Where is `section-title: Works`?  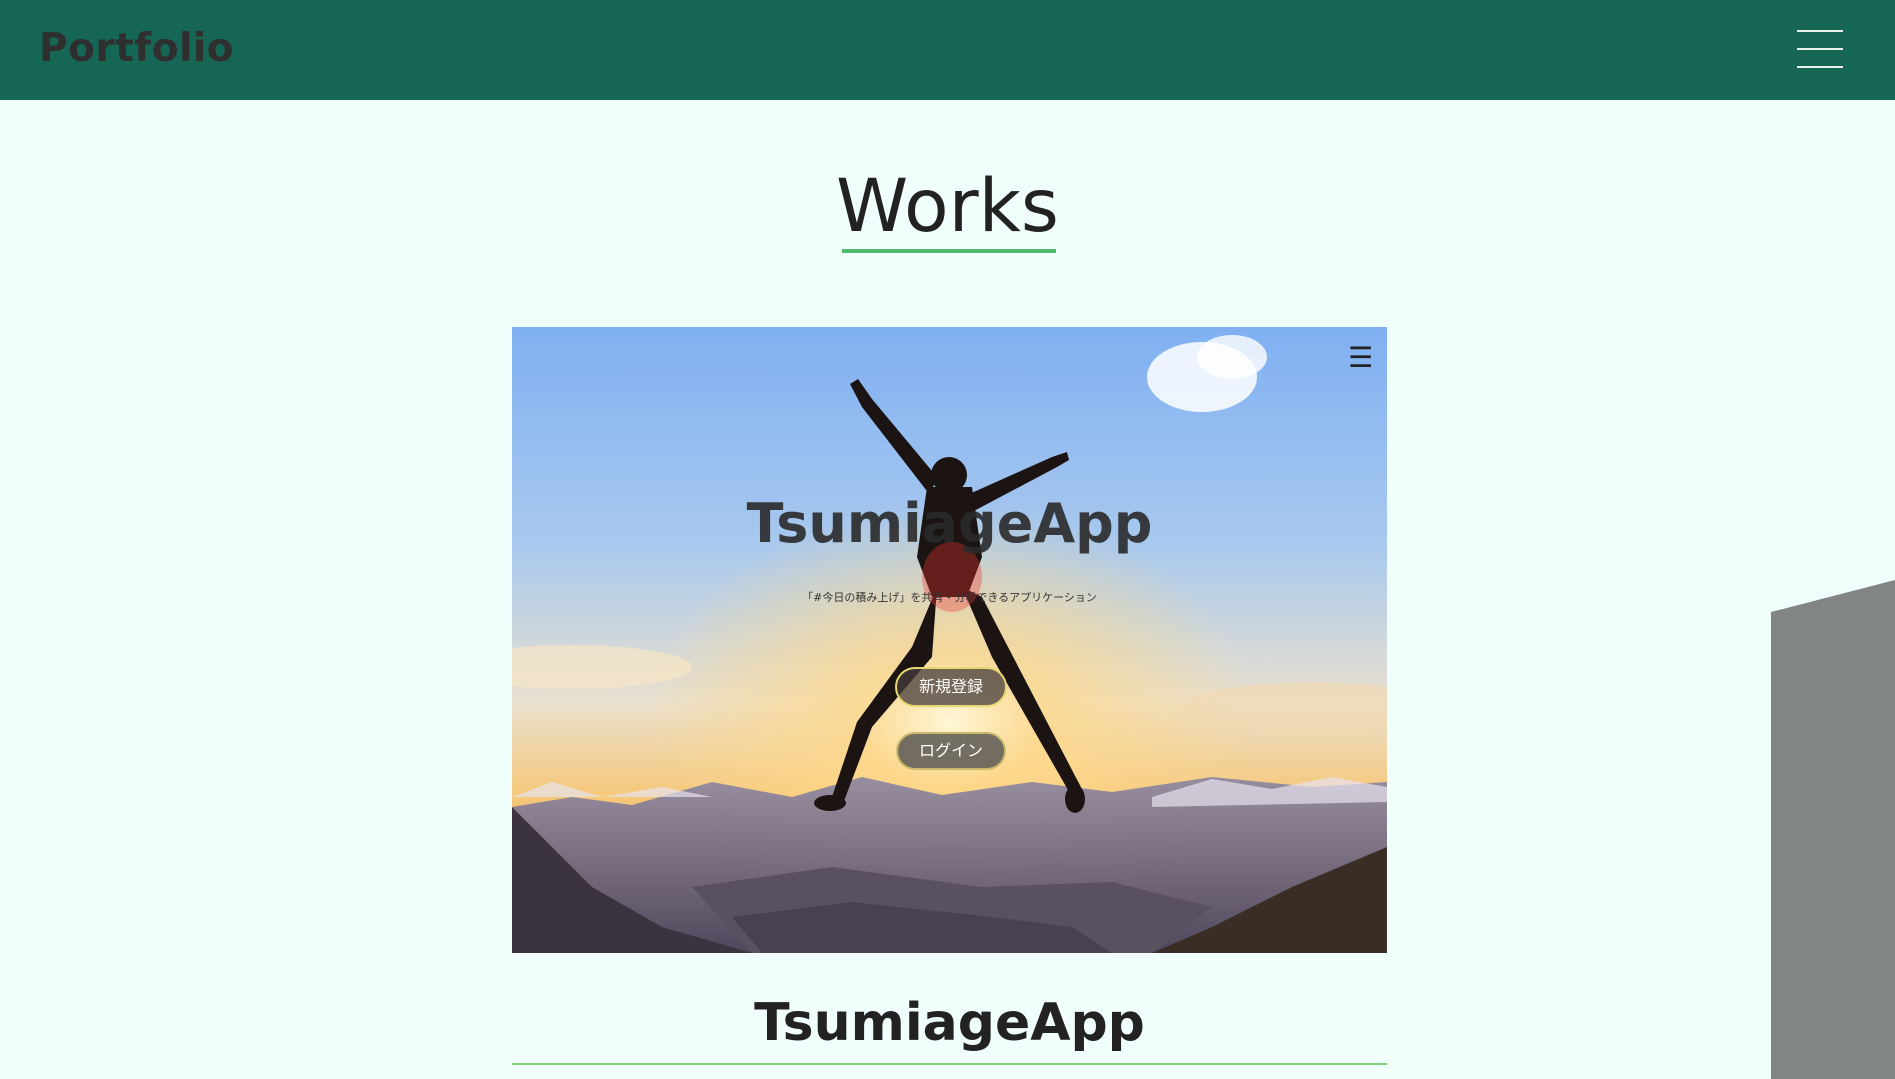 section-title: Works is located at coordinates (947, 206).